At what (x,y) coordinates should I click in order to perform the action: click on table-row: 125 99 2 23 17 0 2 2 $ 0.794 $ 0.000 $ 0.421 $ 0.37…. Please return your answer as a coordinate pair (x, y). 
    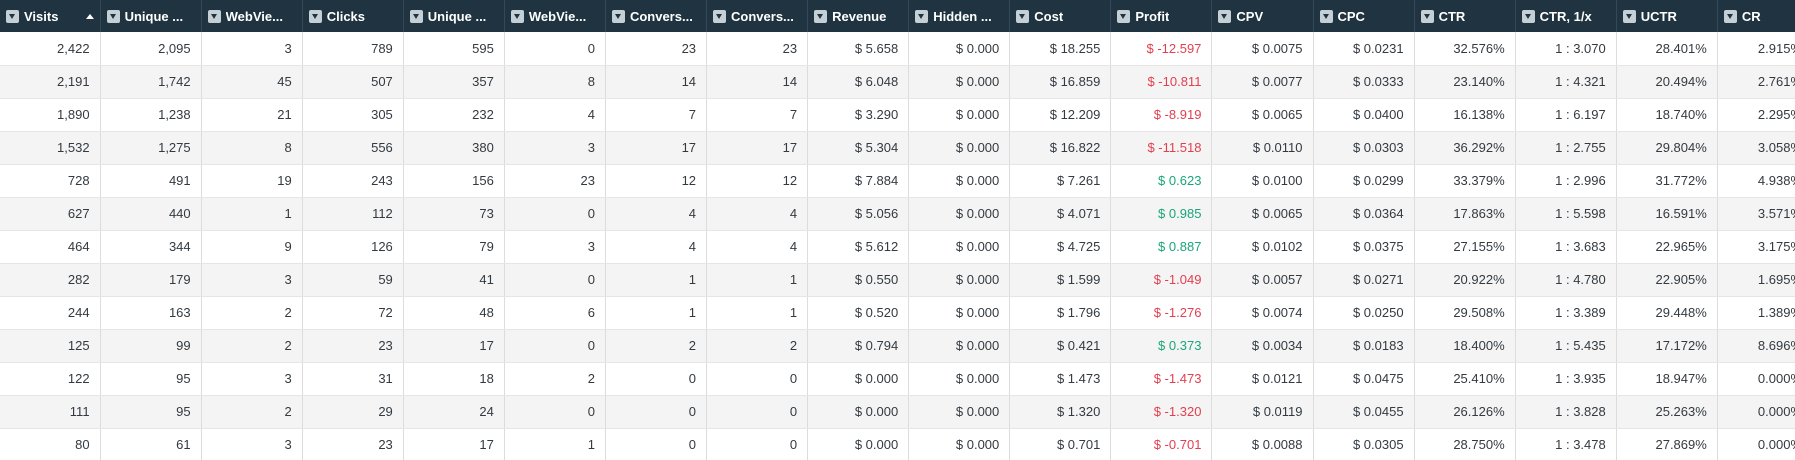
    Looking at the image, I should click on (897, 346).